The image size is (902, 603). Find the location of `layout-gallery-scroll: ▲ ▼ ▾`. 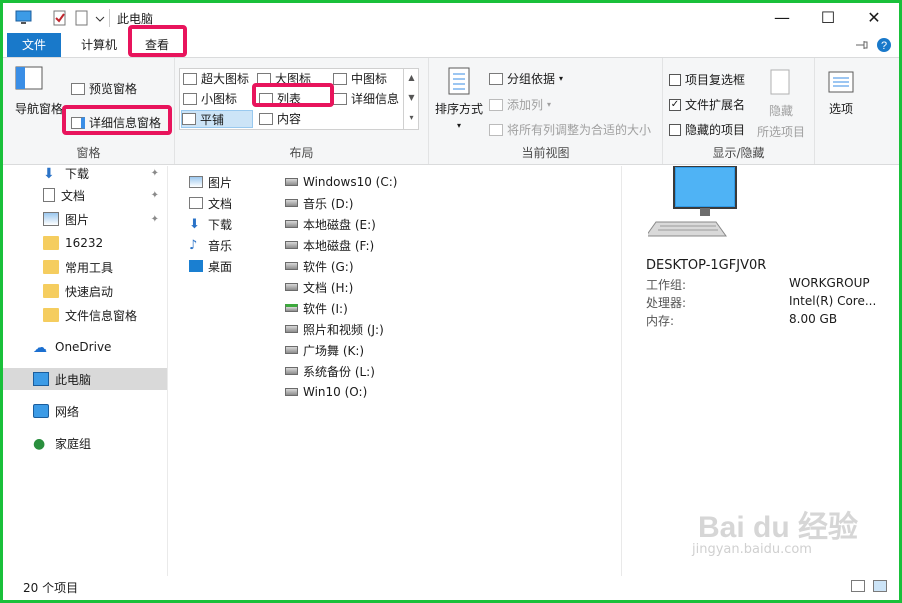

layout-gallery-scroll: ▲ ▼ ▾ is located at coordinates (411, 99).